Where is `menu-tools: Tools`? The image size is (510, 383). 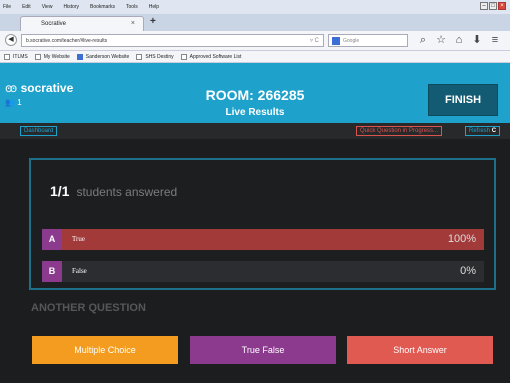 menu-tools: Tools is located at coordinates (132, 7).